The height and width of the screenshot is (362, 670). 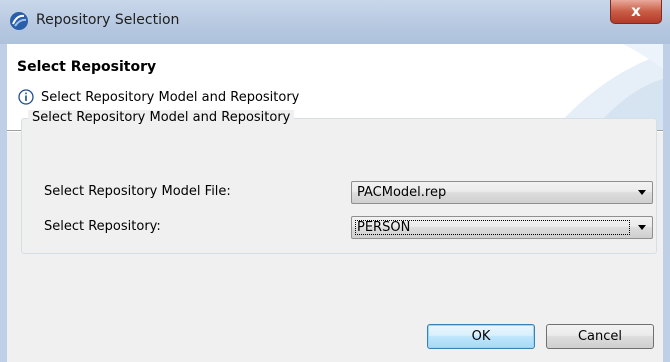 I want to click on model-file-select: PACModel.rep, so click(x=502, y=192).